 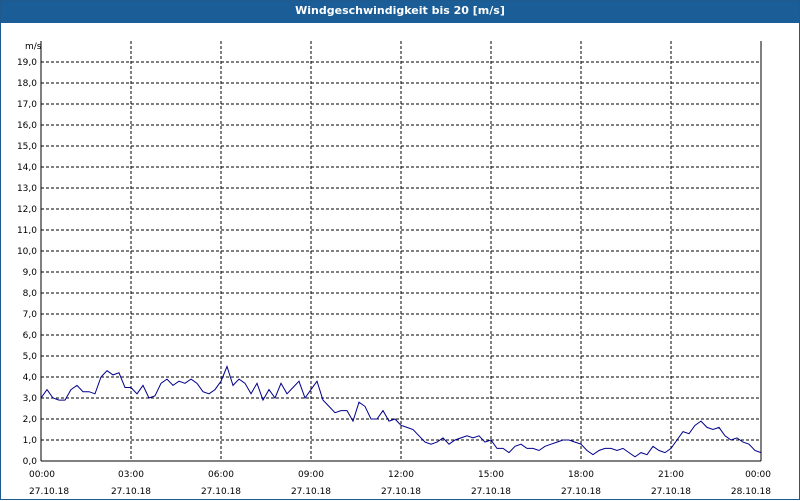 What do you see at coordinates (27, 147) in the screenshot?
I see `y-tick-label: 15,0` at bounding box center [27, 147].